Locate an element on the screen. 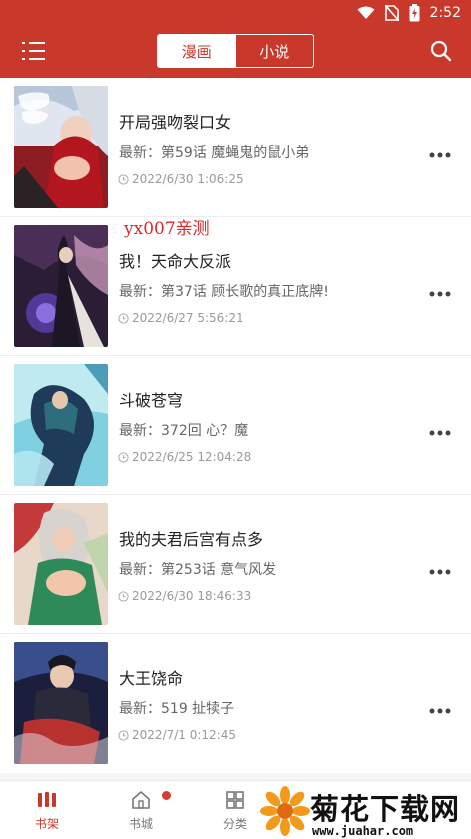  update-time: 2022/6/25 12:04:28 is located at coordinates (184, 457).